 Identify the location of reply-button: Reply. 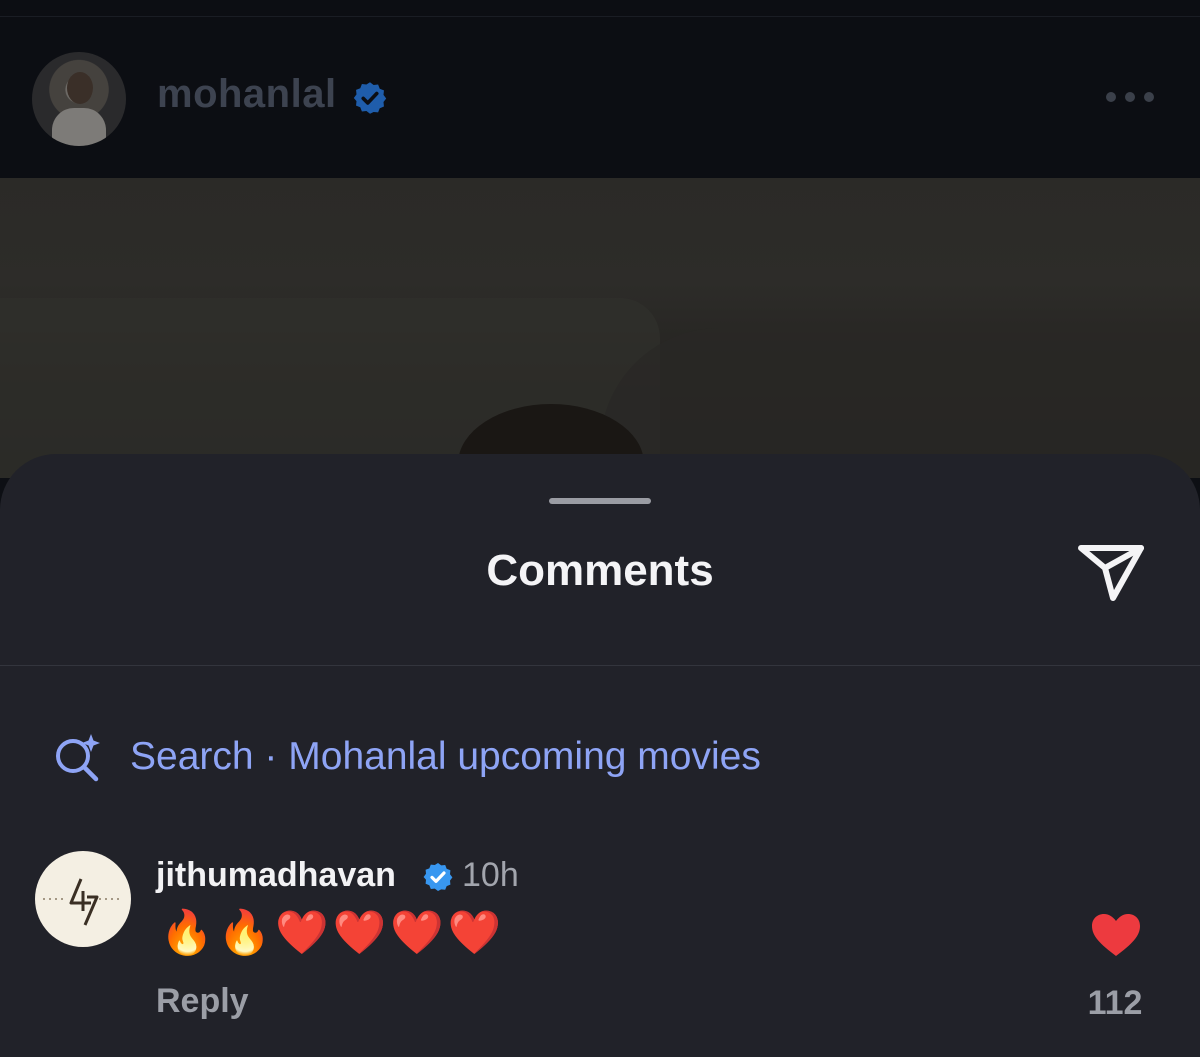
(202, 1001).